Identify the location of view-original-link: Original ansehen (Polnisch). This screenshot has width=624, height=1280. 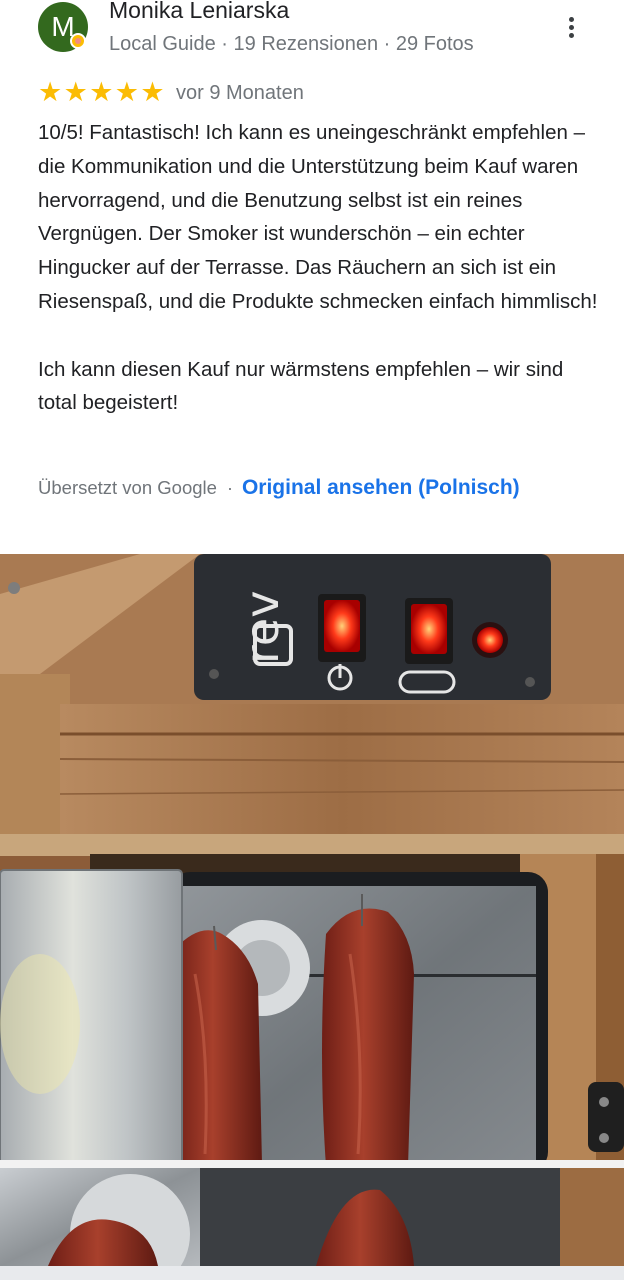
(381, 487).